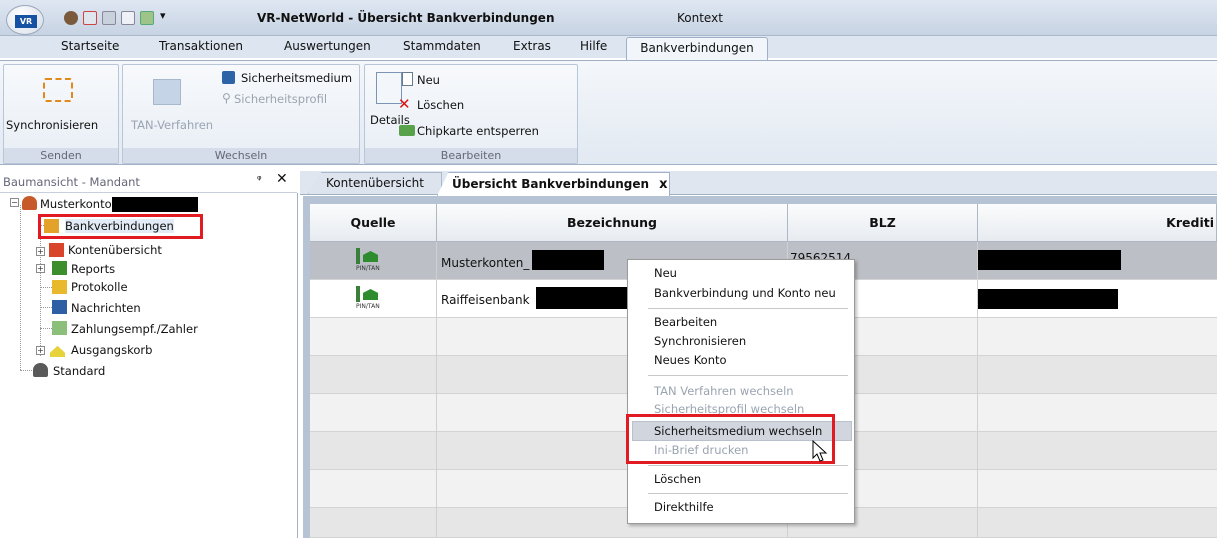  I want to click on group-label-senden: Senden, so click(61, 155).